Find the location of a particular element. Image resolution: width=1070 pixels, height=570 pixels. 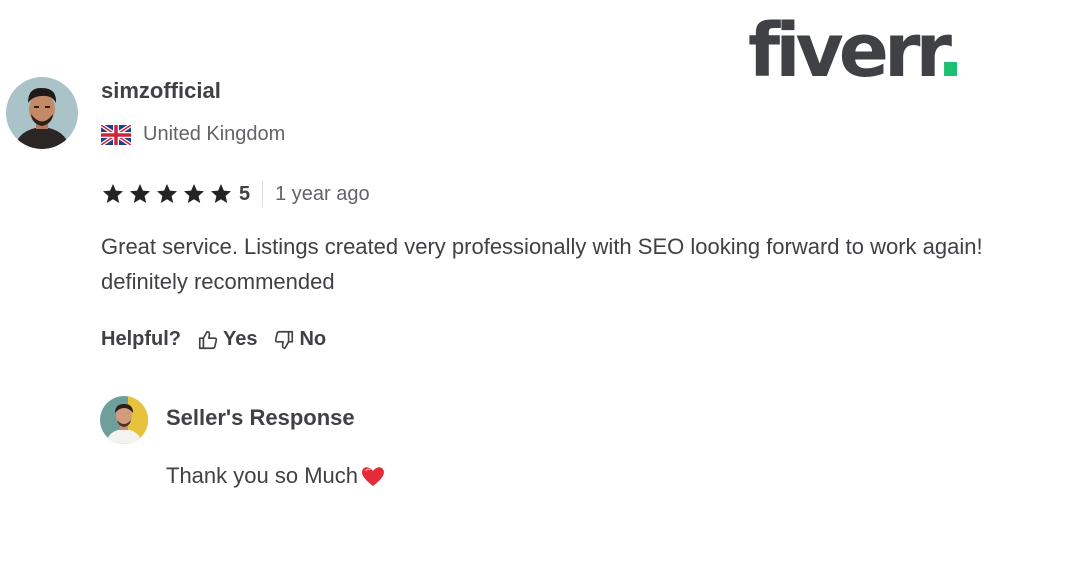

helpful-yes-button: Yes is located at coordinates (227, 339).